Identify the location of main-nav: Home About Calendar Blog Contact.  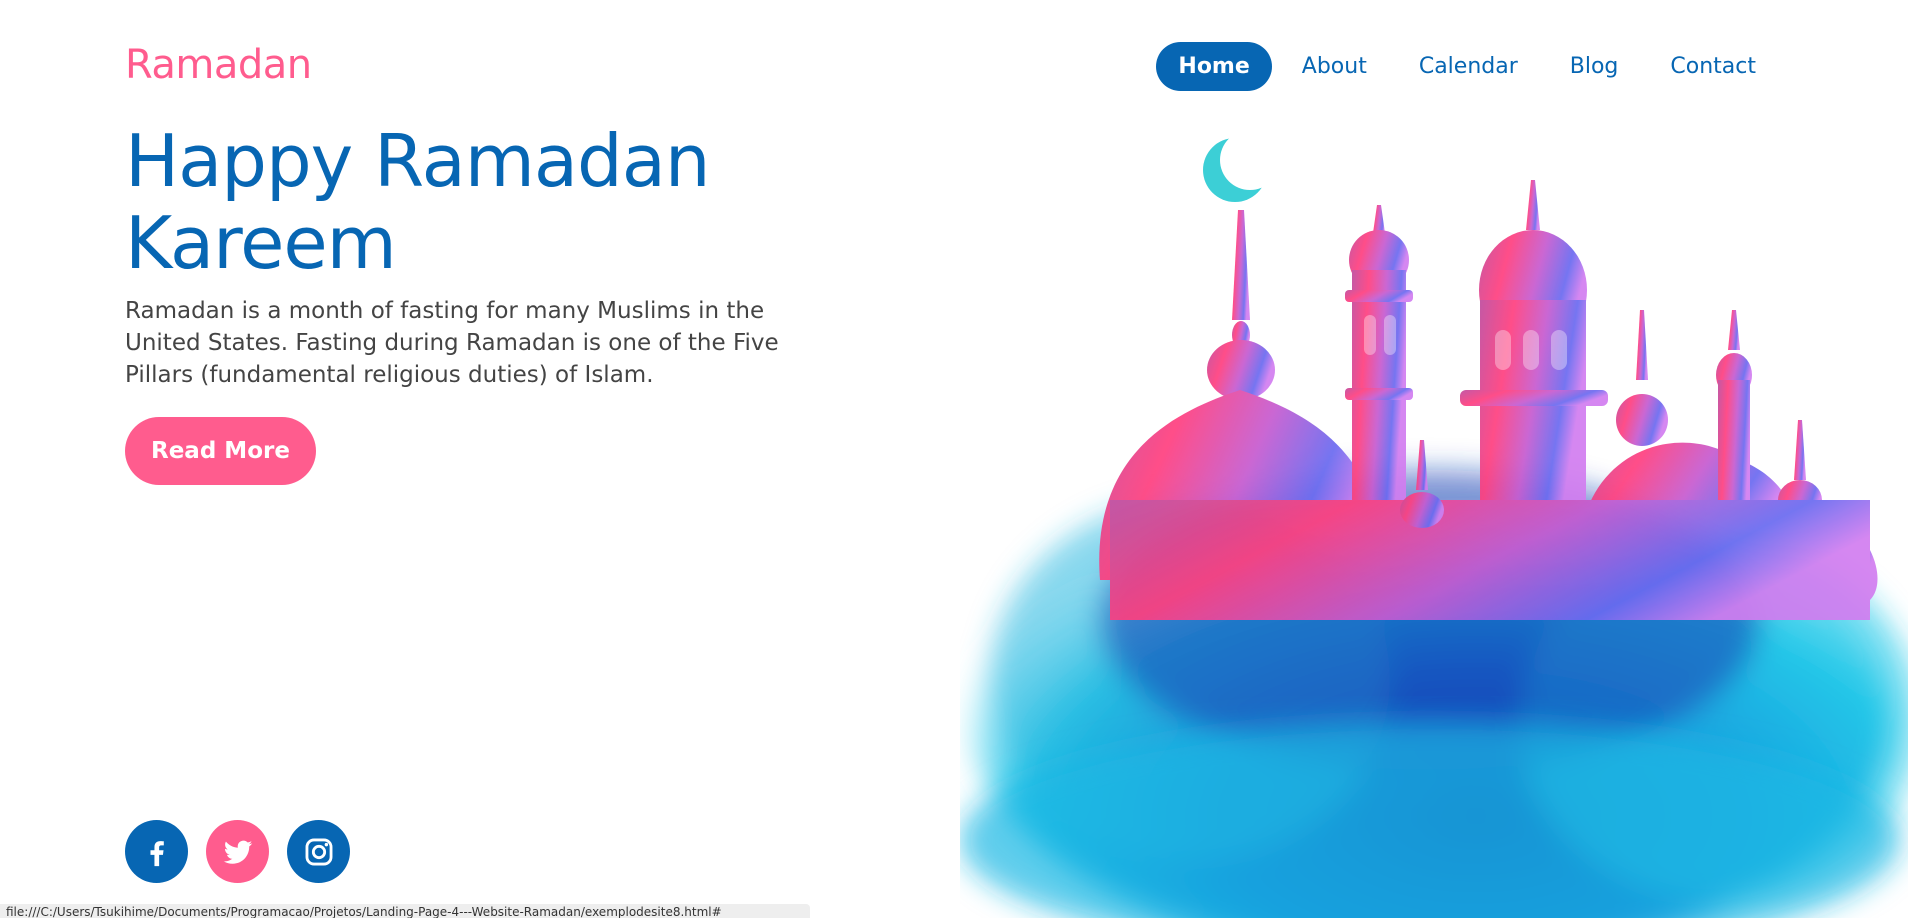
(1467, 66).